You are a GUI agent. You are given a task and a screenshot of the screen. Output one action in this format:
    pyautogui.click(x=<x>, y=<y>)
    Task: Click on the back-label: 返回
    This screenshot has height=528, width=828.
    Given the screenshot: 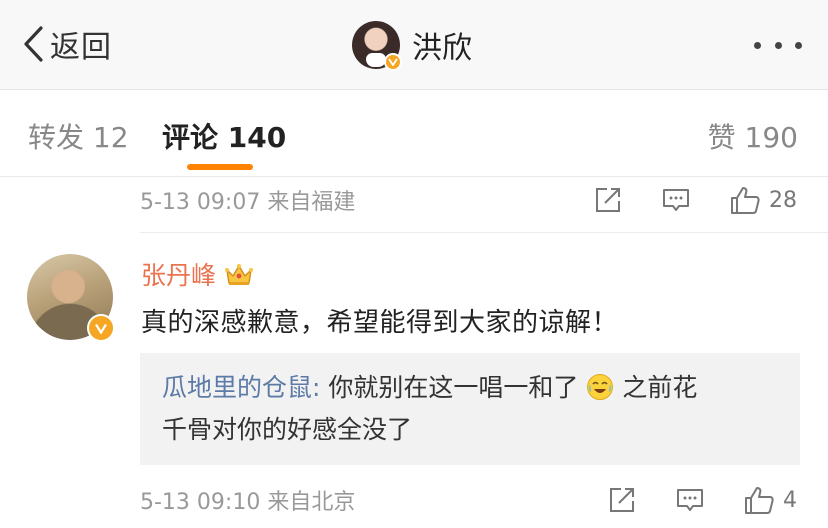 What is the action you would take?
    pyautogui.click(x=81, y=47)
    